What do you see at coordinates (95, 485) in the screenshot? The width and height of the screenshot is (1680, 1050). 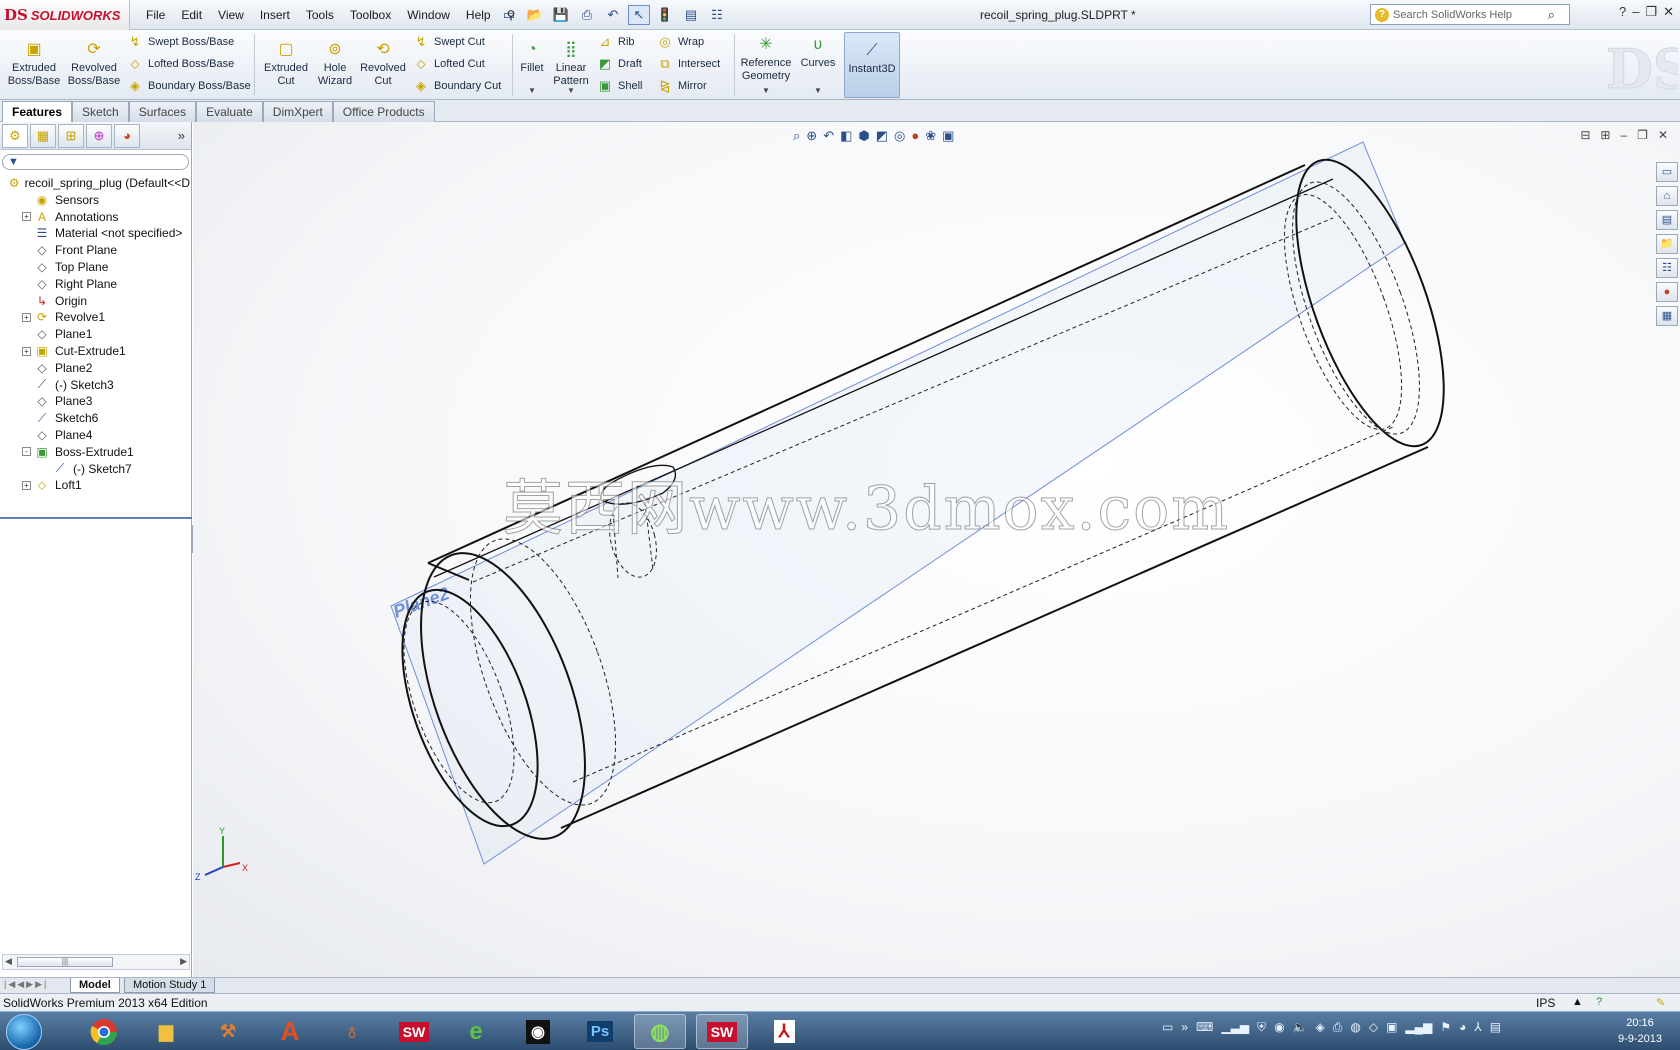 I see `tree-item: + ⬦ Loft1` at bounding box center [95, 485].